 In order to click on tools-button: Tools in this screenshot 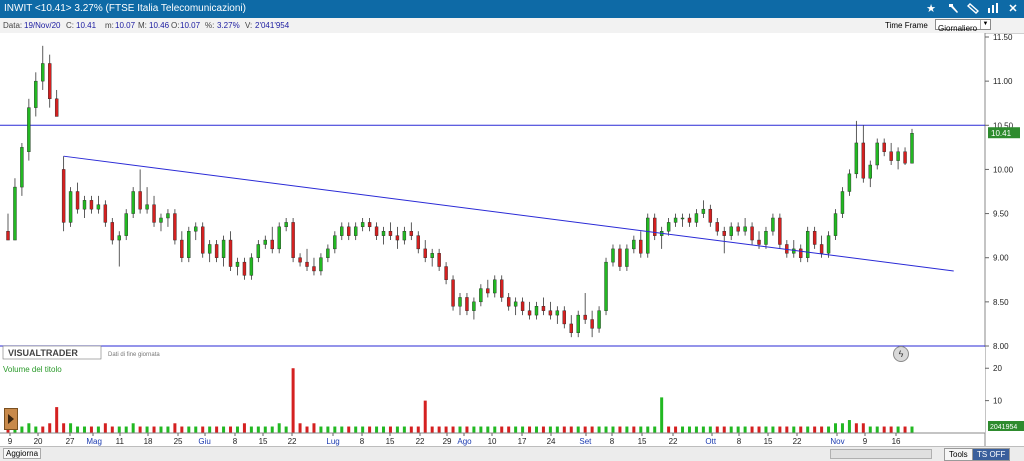, I will do `click(958, 454)`.